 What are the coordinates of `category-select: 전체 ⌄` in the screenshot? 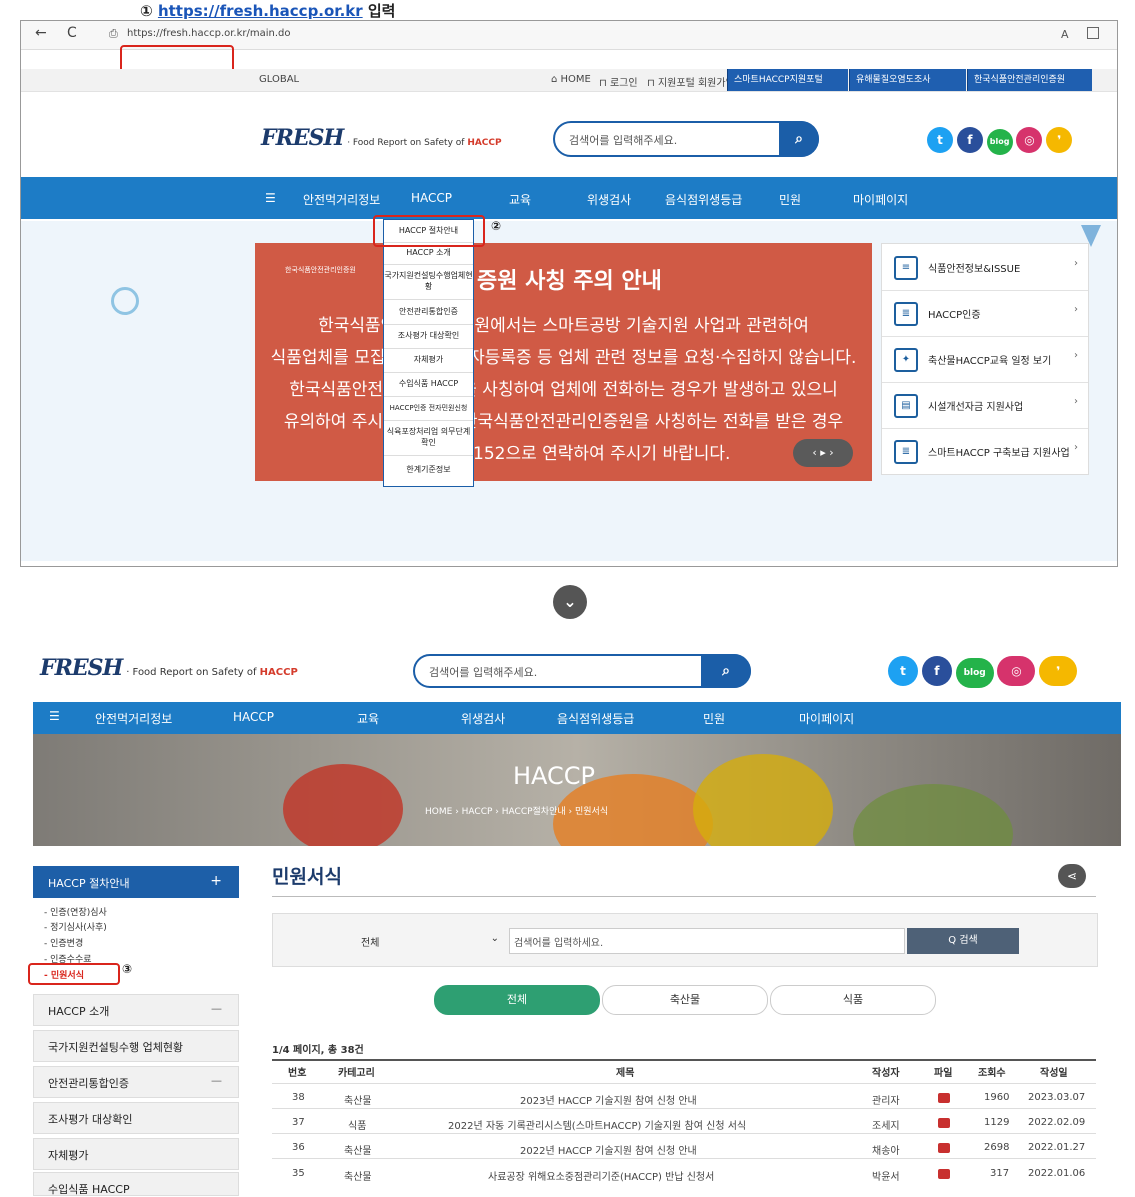 It's located at (425, 940).